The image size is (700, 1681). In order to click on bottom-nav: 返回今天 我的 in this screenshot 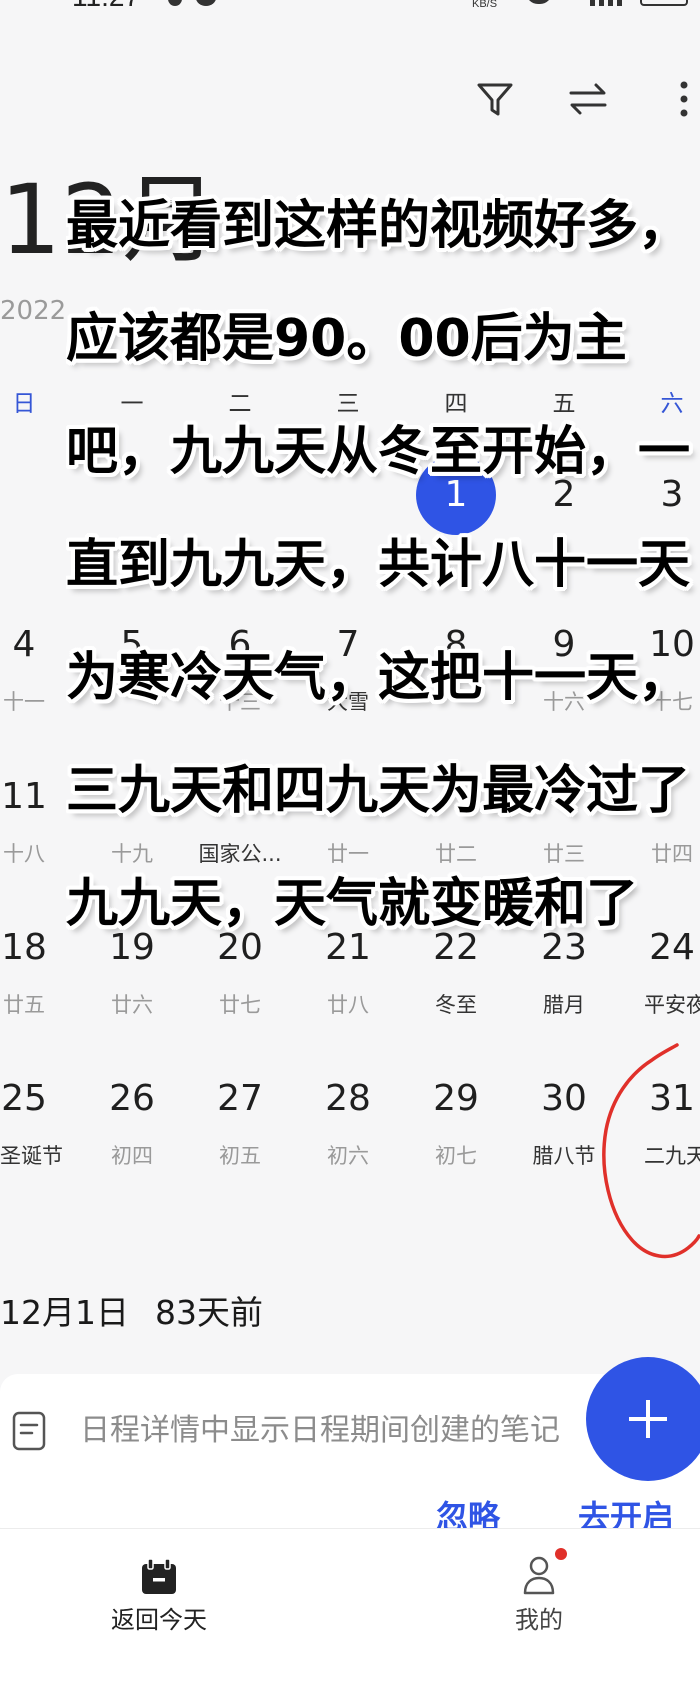, I will do `click(350, 1604)`.